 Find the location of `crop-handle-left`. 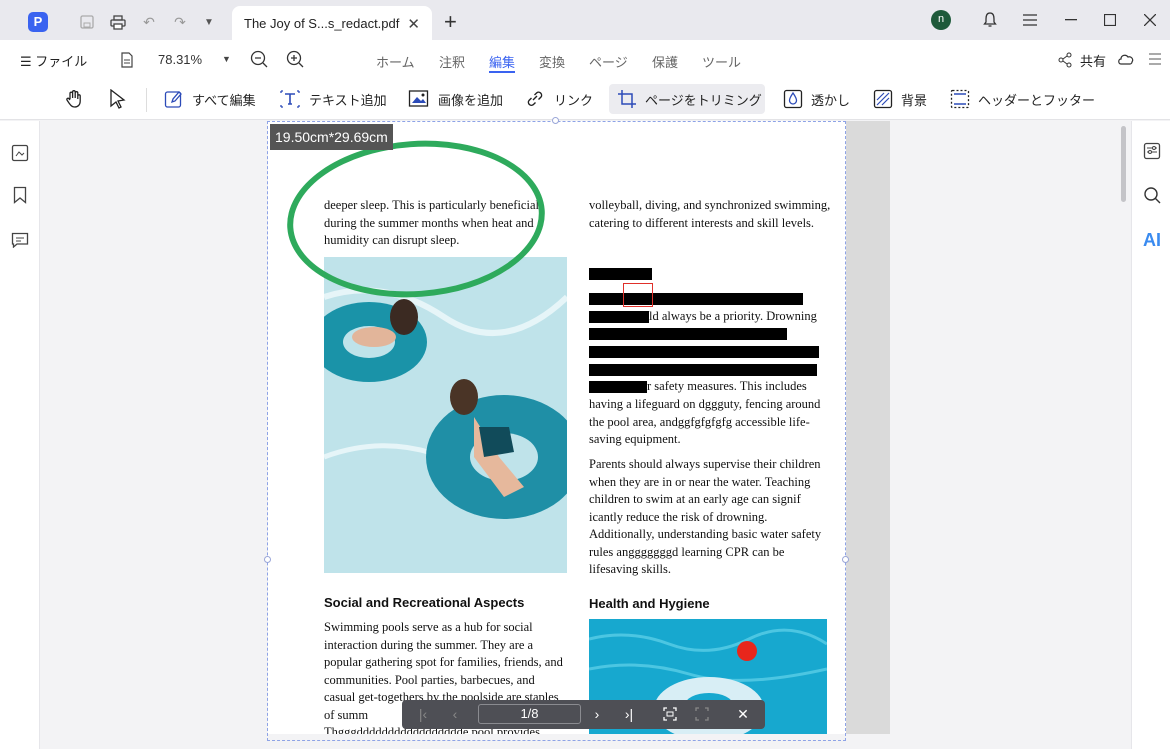

crop-handle-left is located at coordinates (267, 559).